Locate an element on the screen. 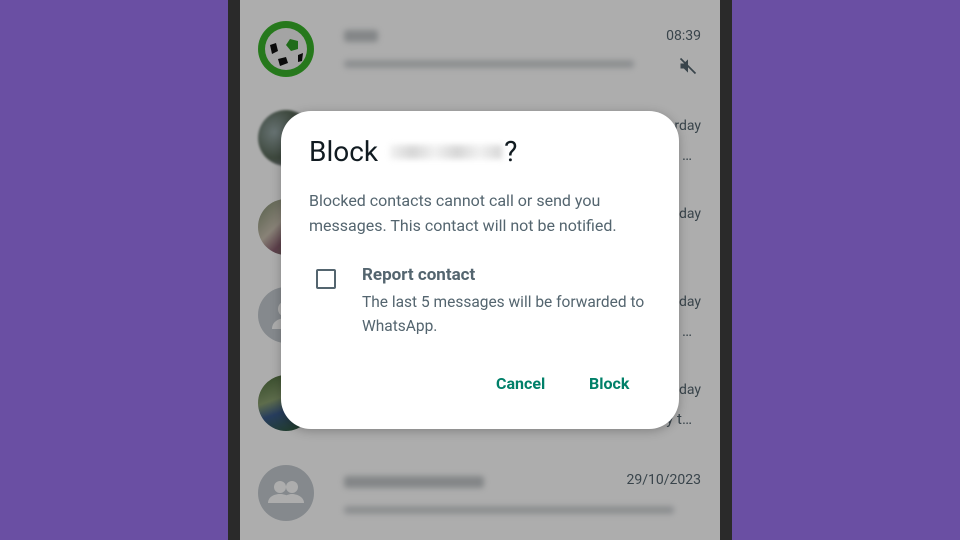  dialog-title: Block ? is located at coordinates (413, 151).